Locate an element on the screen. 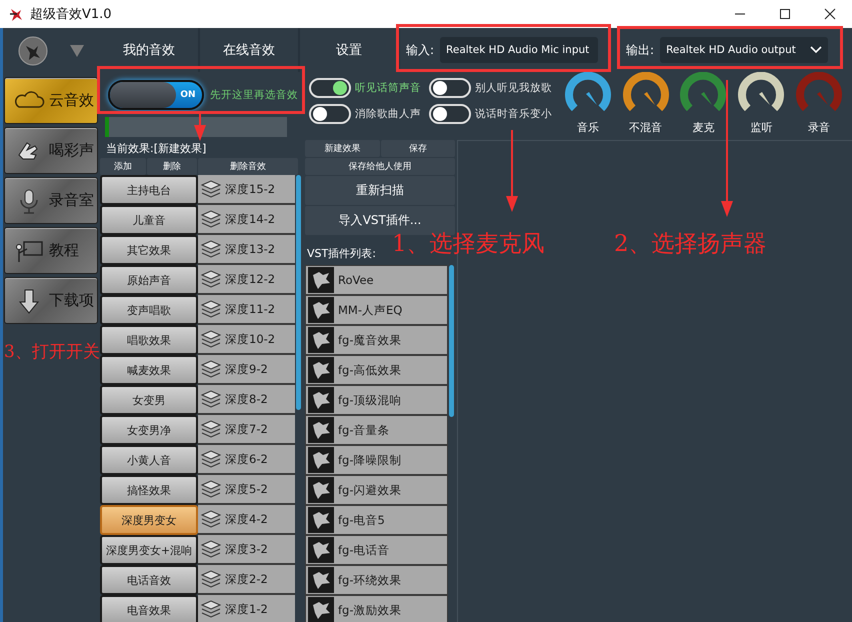  device-dropdown: Realtek HD Audio Mic input is located at coordinates (519, 50).